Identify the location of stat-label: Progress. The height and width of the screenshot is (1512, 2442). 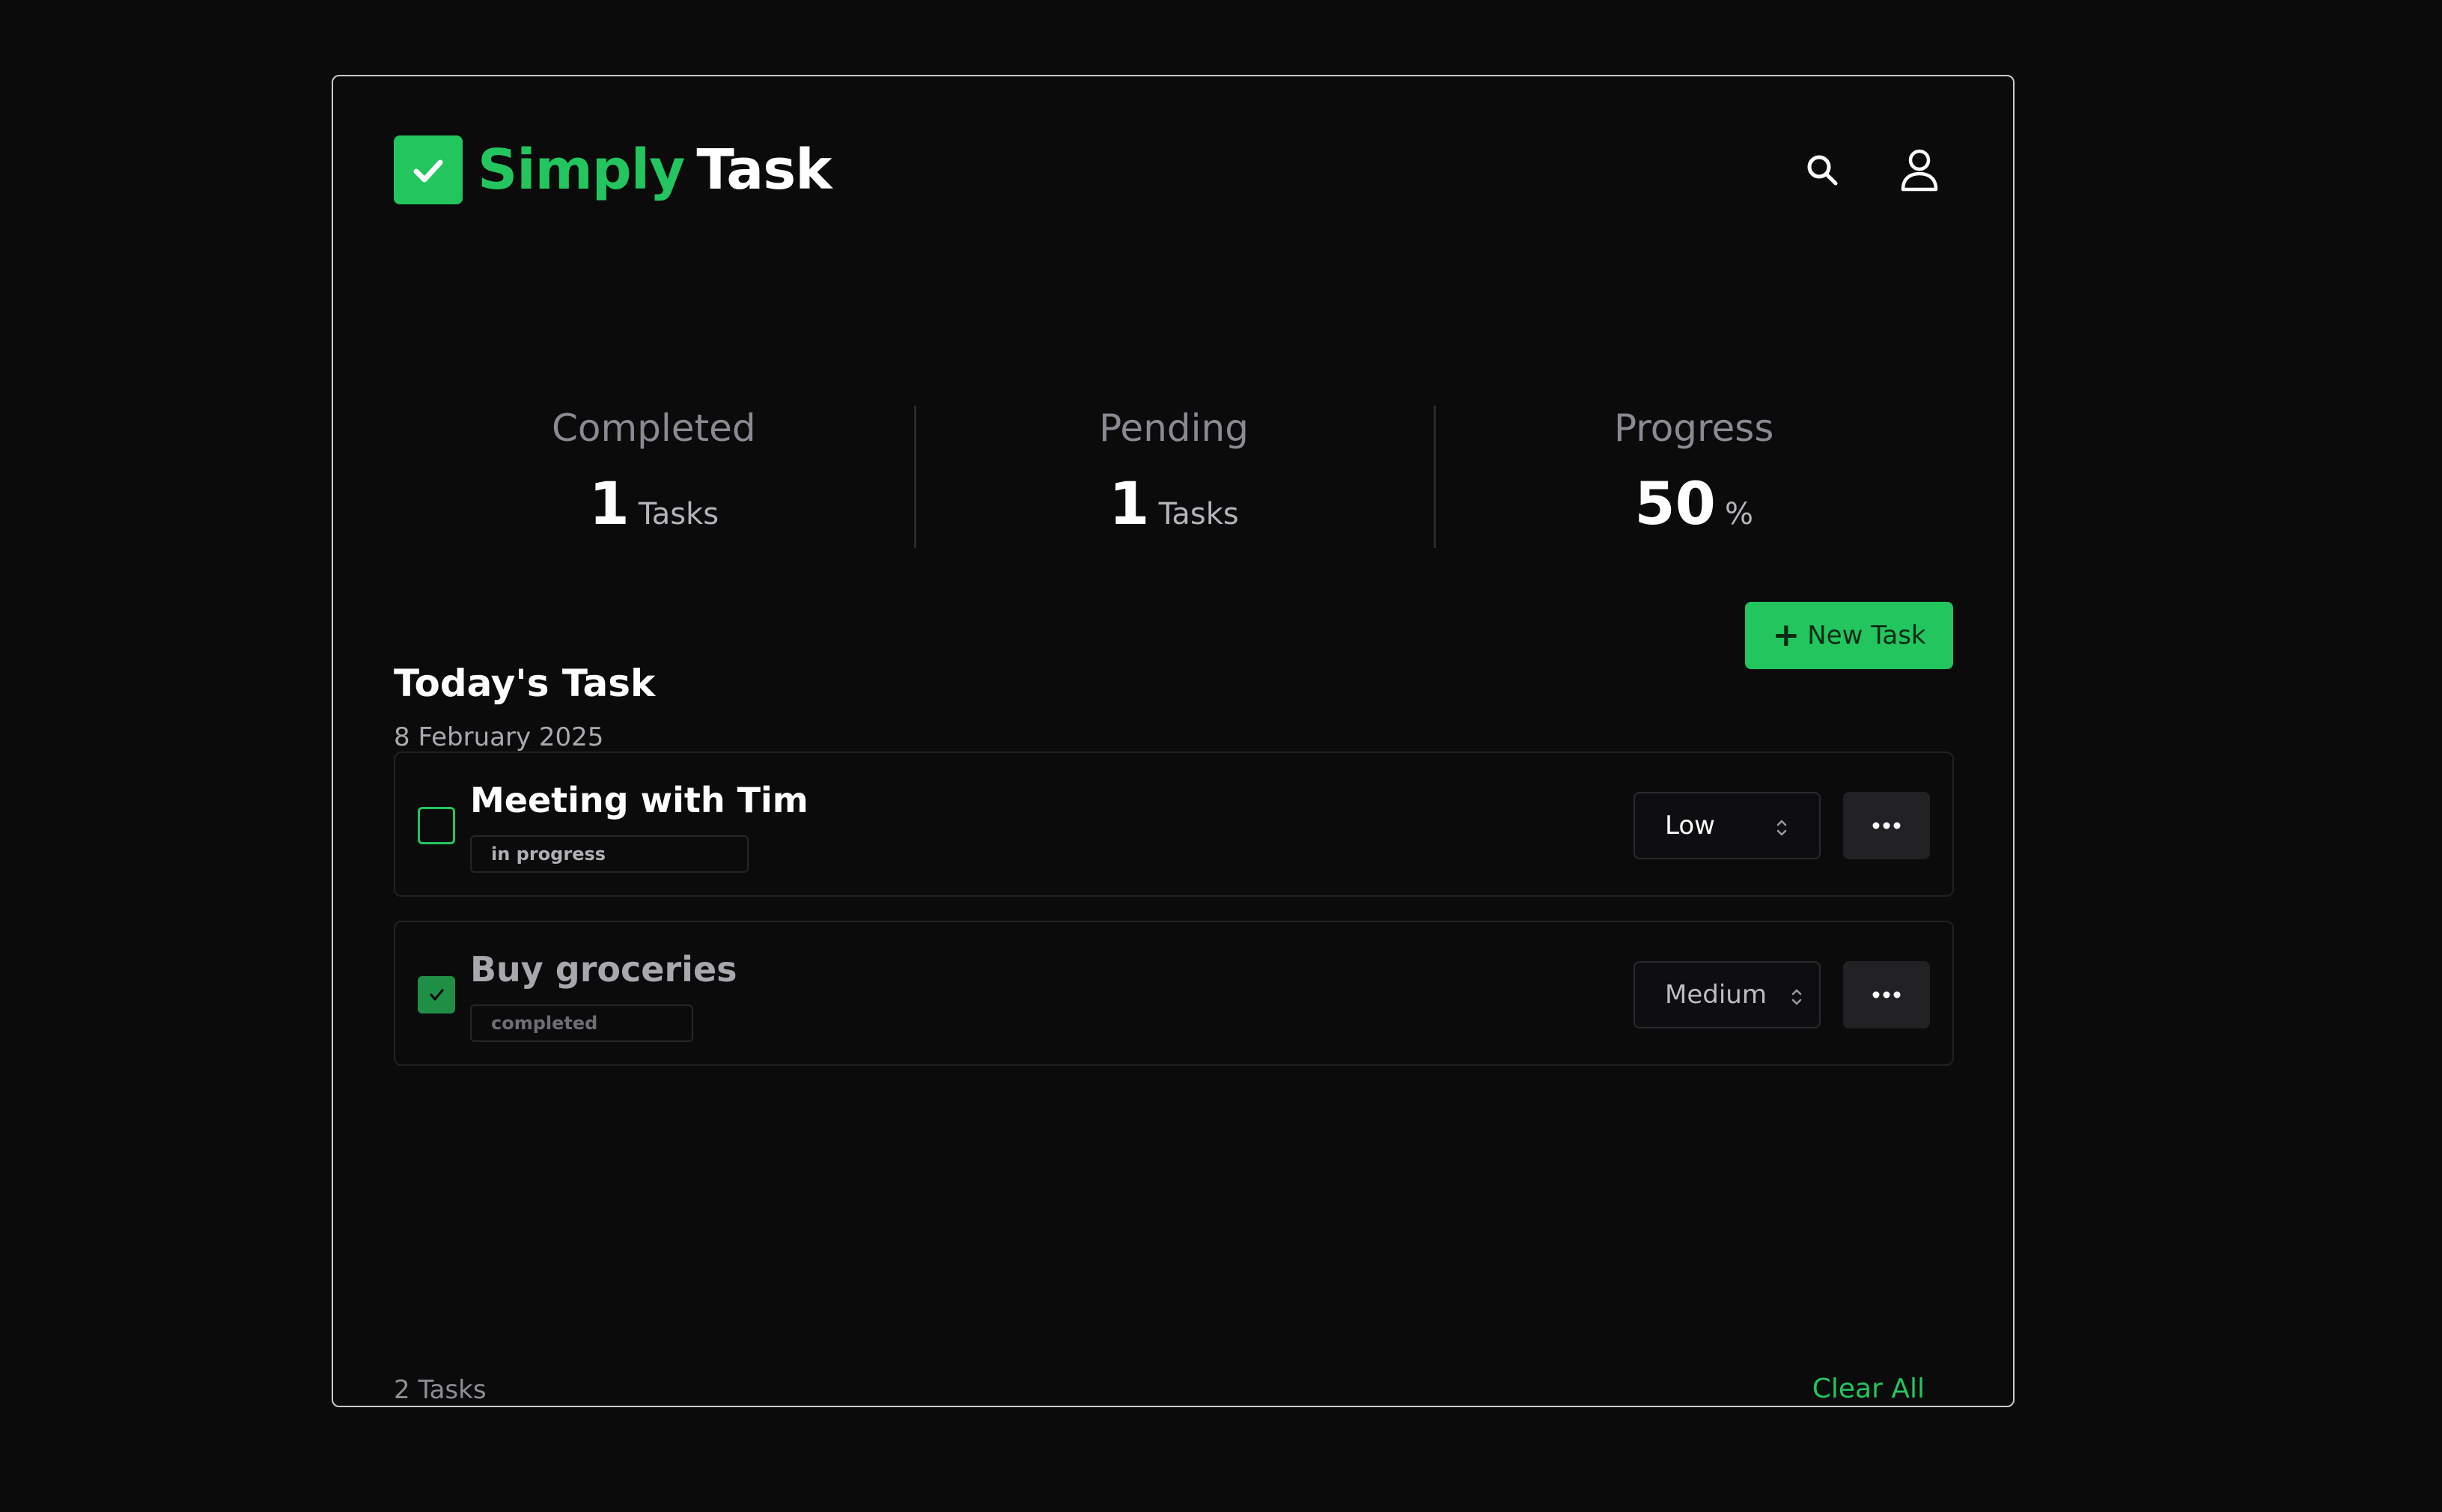
(1693, 428).